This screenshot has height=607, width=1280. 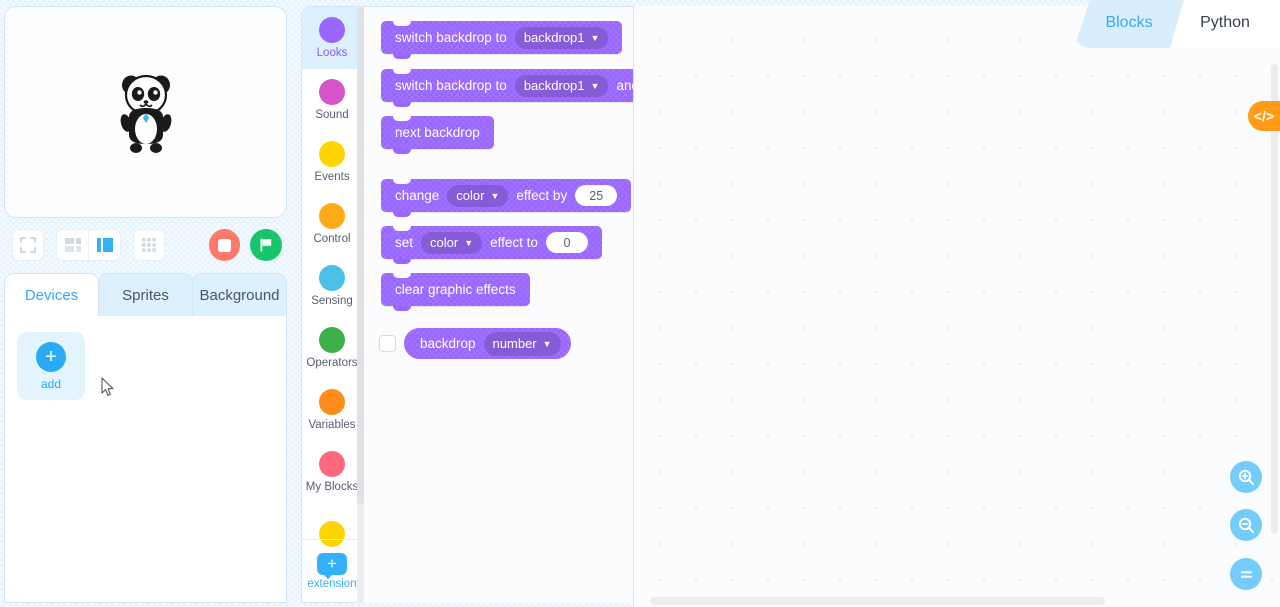 I want to click on small-stage-button, so click(x=72, y=245).